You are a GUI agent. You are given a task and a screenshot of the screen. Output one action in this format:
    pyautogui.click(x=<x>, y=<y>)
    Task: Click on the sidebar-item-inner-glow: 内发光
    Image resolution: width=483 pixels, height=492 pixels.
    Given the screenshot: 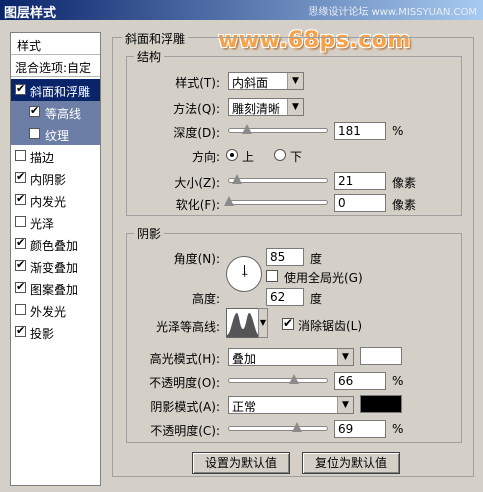 What is the action you would take?
    pyautogui.click(x=55, y=200)
    